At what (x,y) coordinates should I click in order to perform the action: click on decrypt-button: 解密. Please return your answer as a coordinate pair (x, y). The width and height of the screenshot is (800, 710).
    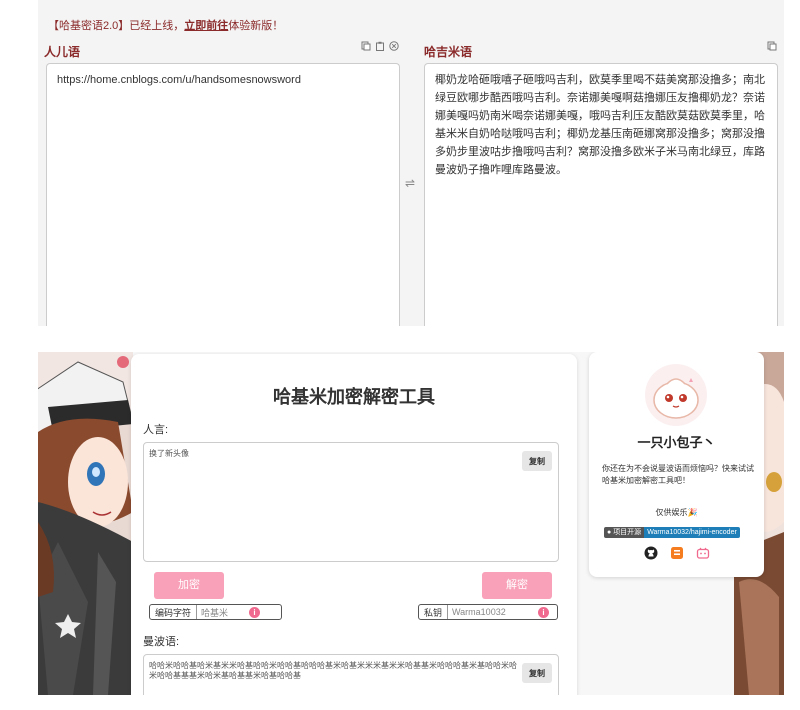
    Looking at the image, I should click on (517, 585).